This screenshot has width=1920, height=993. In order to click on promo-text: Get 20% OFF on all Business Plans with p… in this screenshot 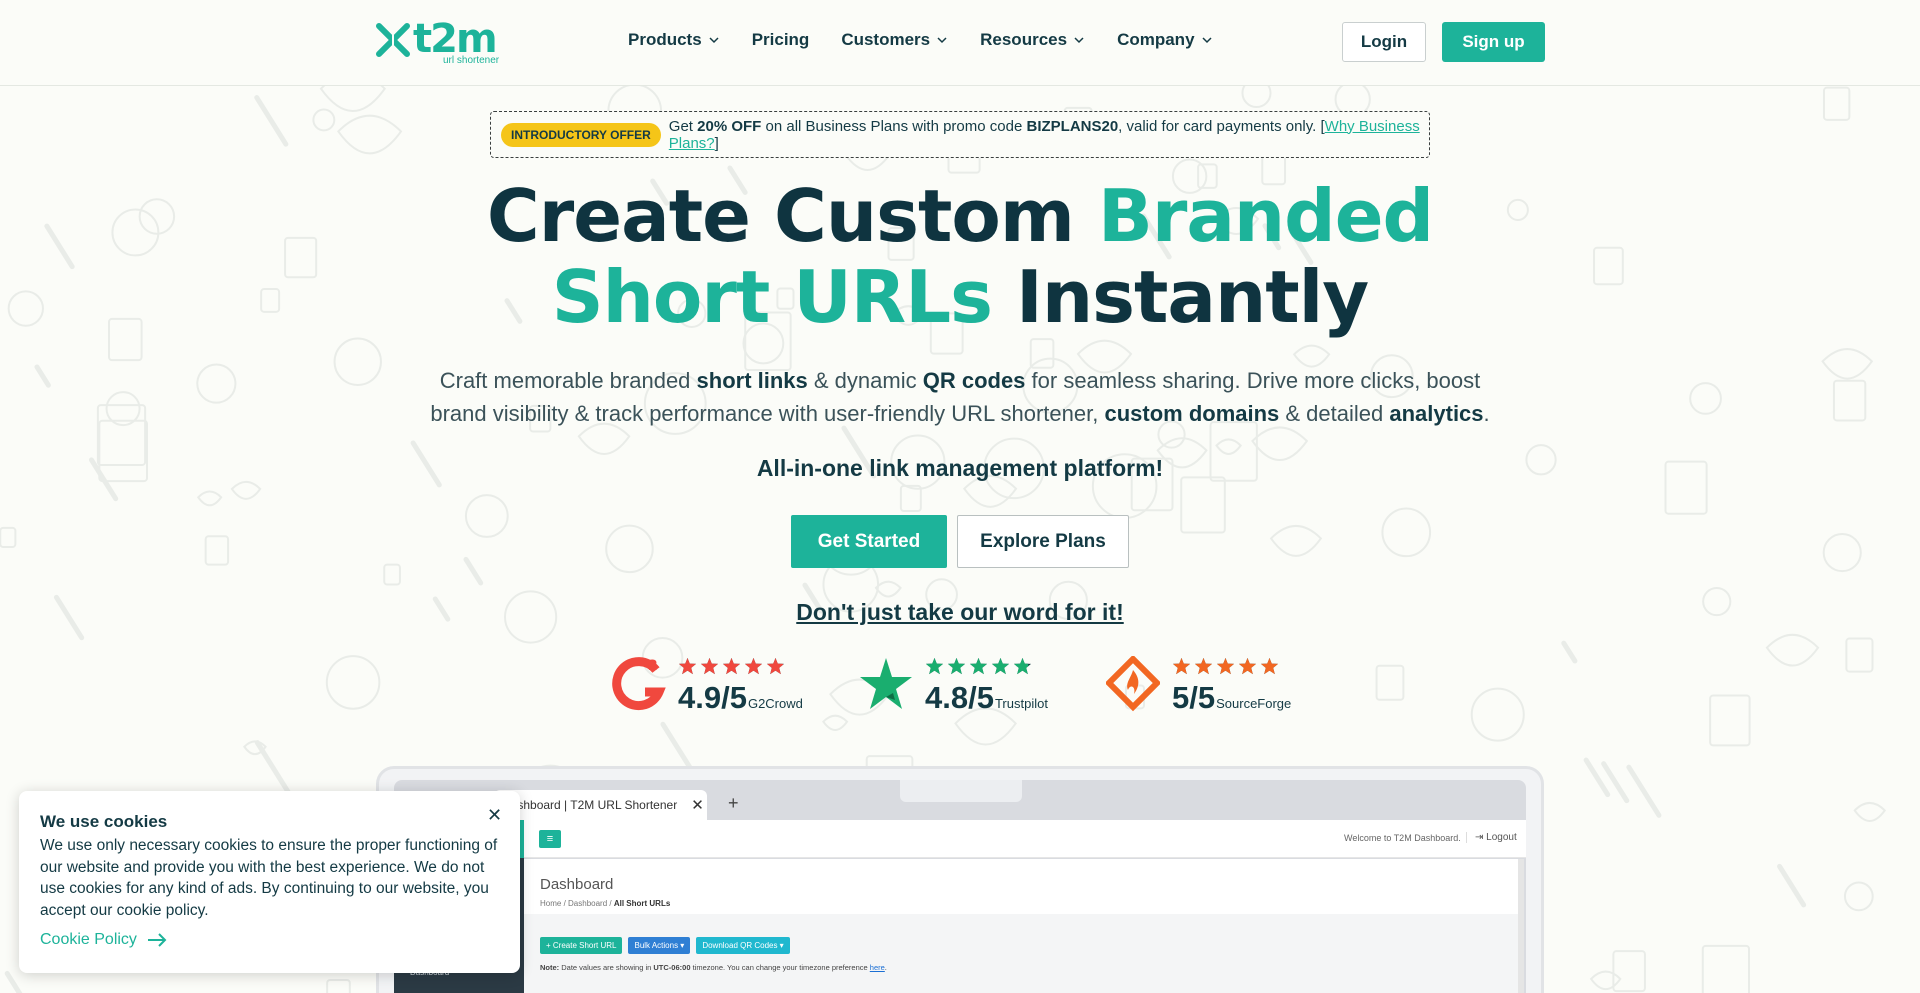, I will do `click(1049, 135)`.